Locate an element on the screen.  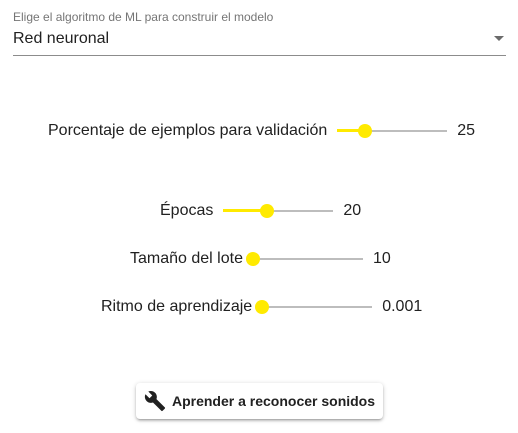
train-model-button-label: Aprender a reconocer sonidos is located at coordinates (273, 401).